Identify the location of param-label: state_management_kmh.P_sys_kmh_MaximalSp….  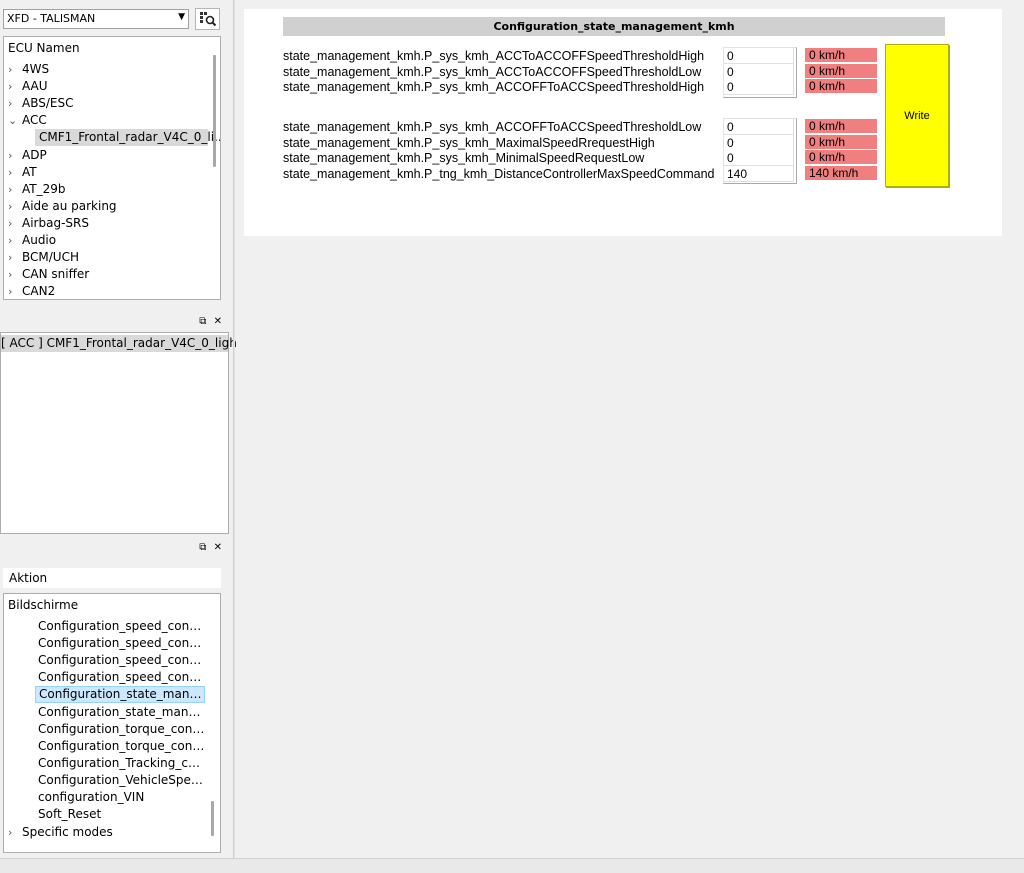
(469, 142).